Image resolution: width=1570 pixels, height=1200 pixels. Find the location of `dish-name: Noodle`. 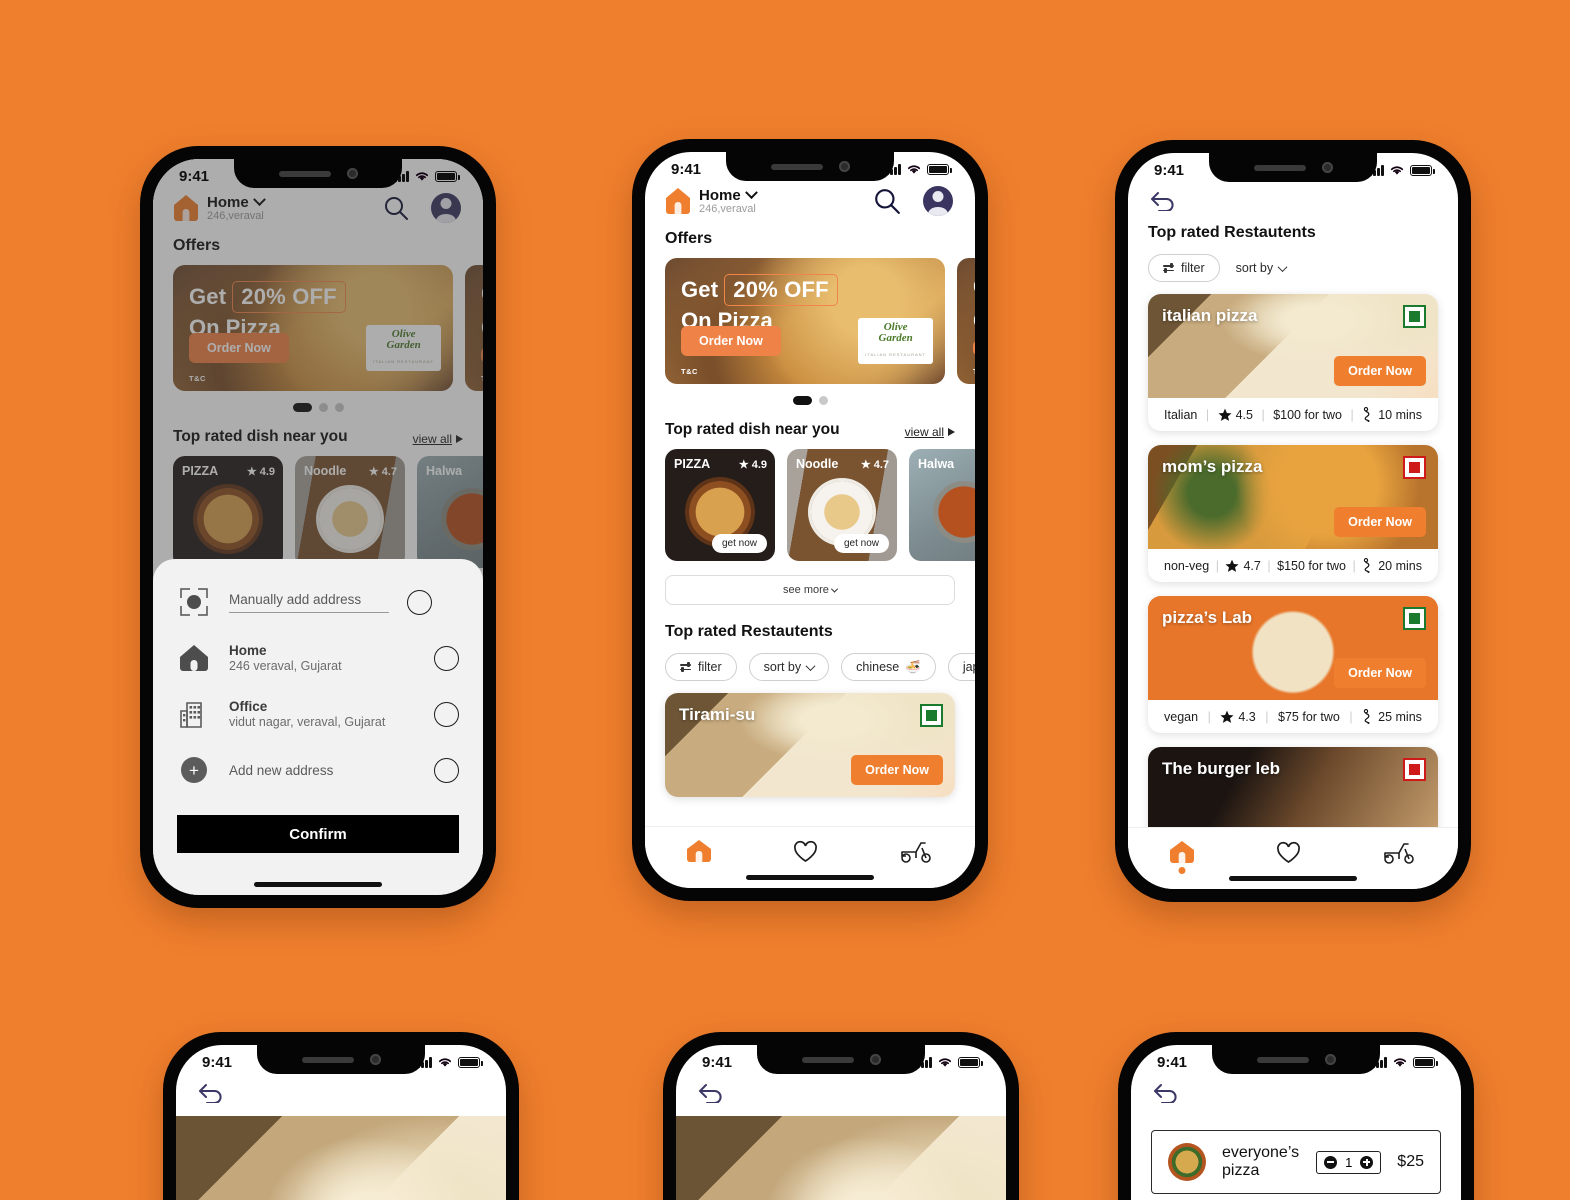

dish-name: Noodle is located at coordinates (817, 464).